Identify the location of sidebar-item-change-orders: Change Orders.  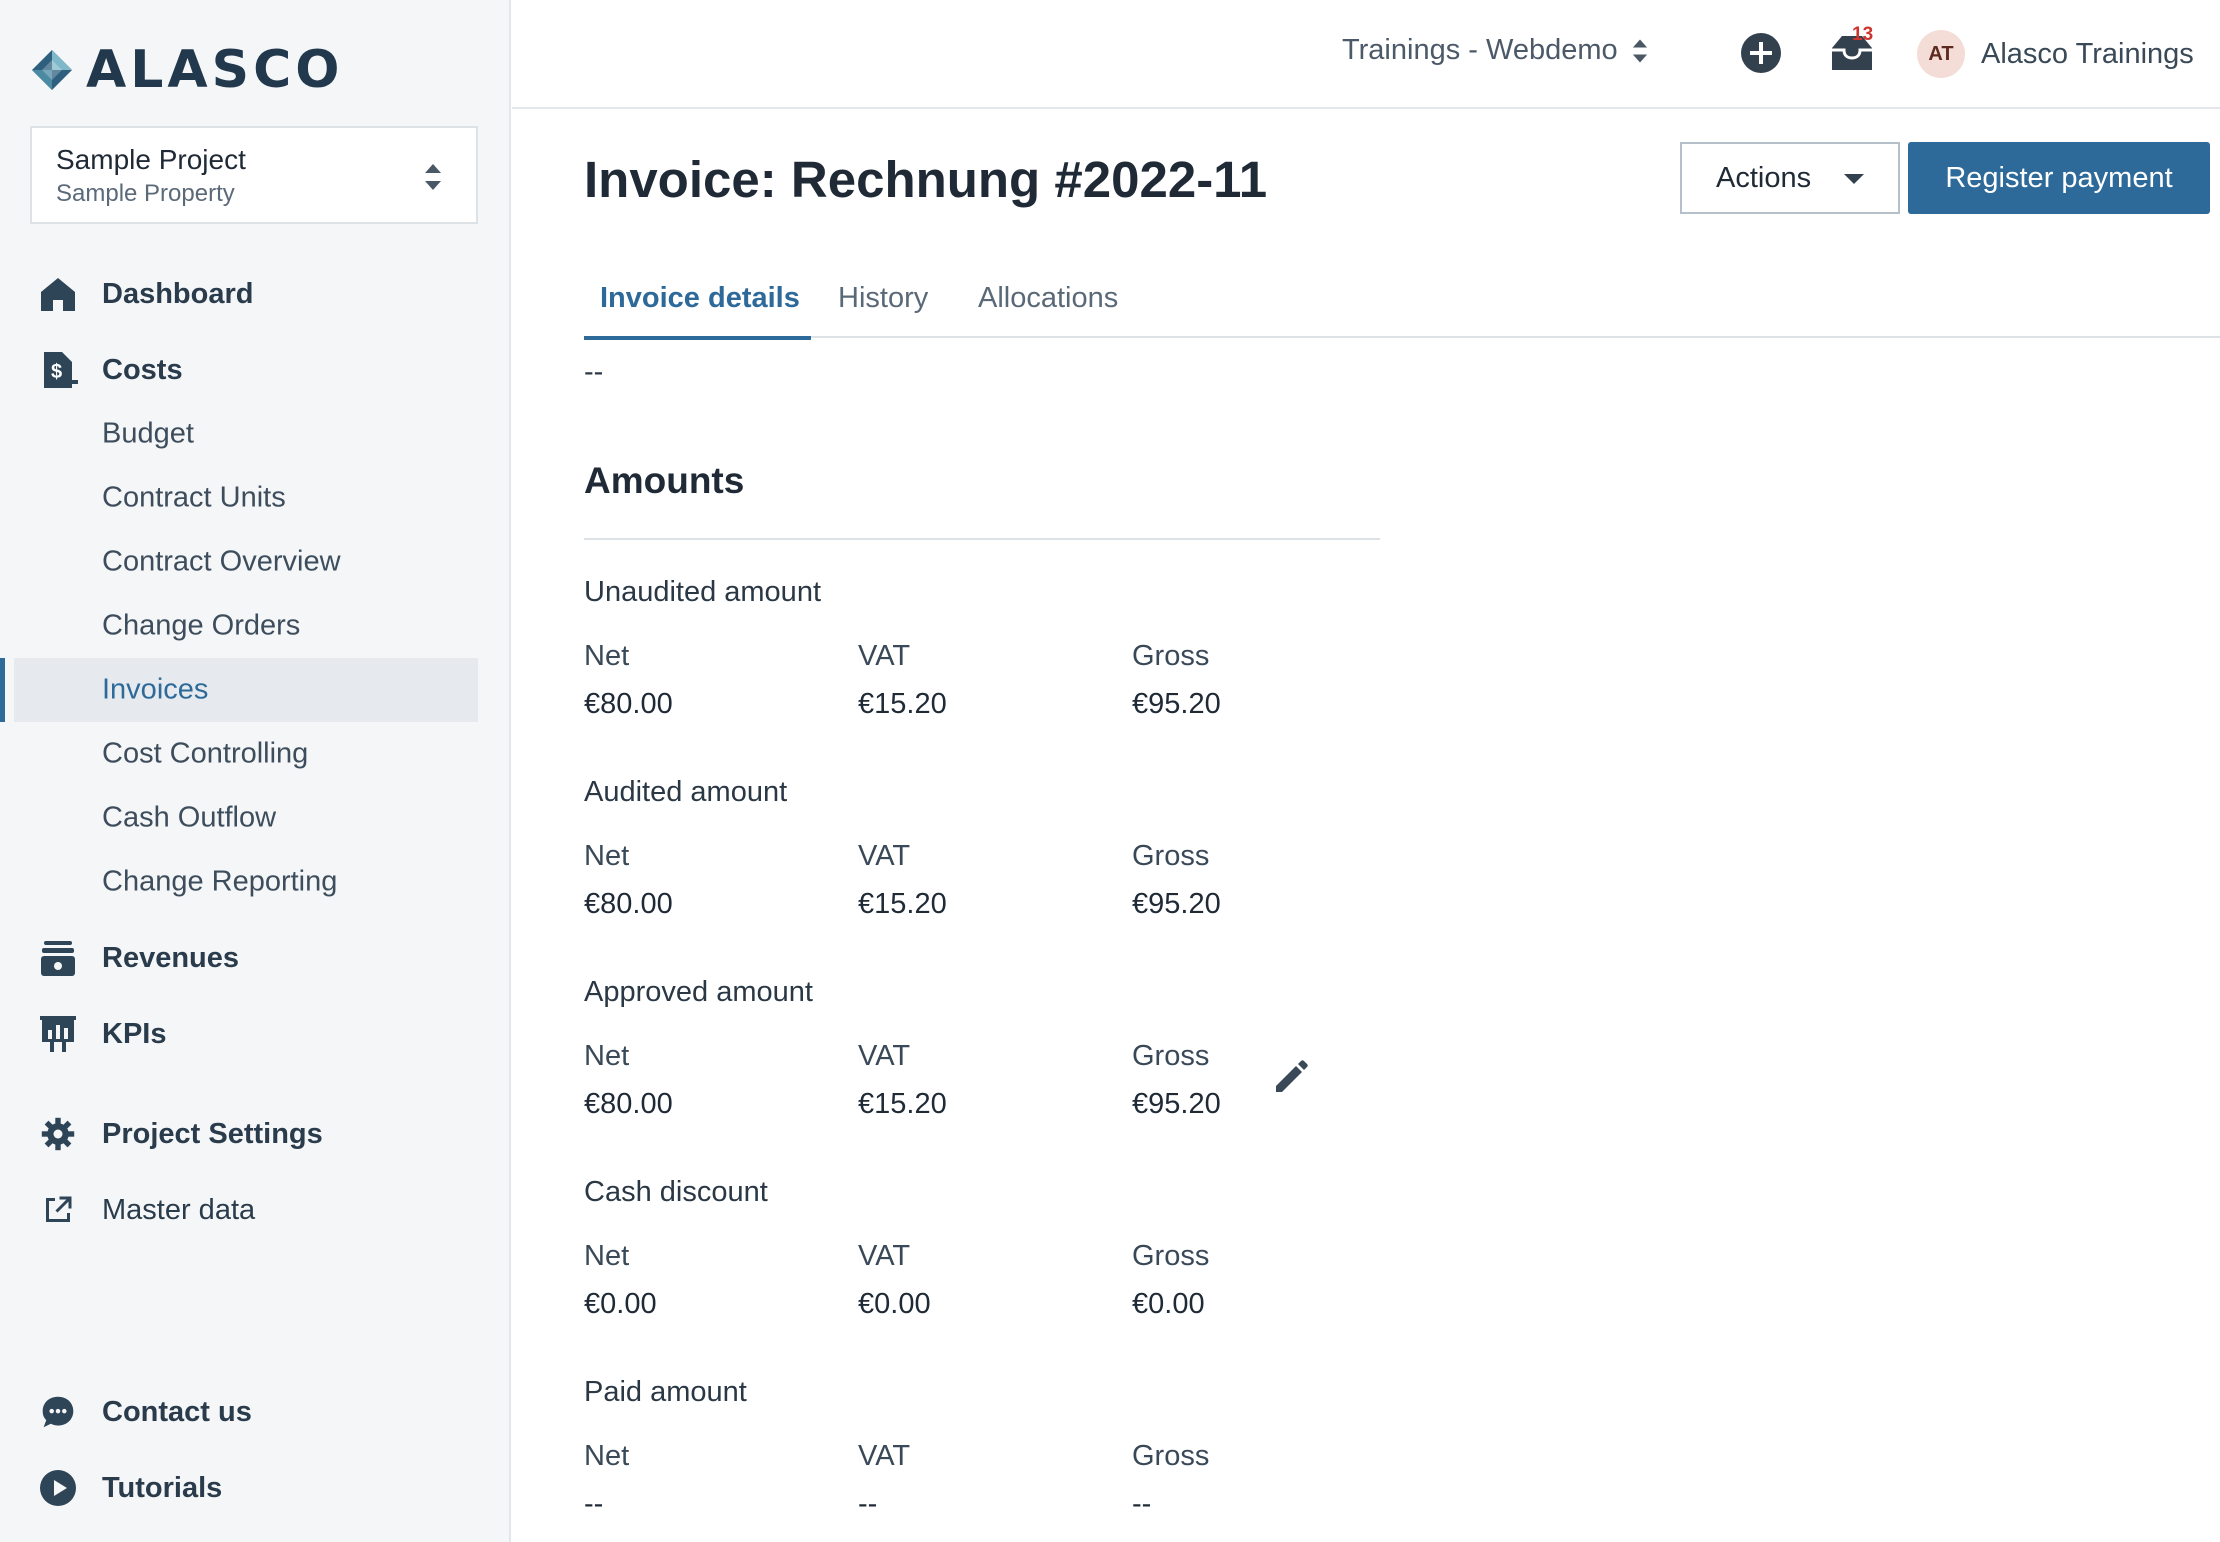
(246, 626).